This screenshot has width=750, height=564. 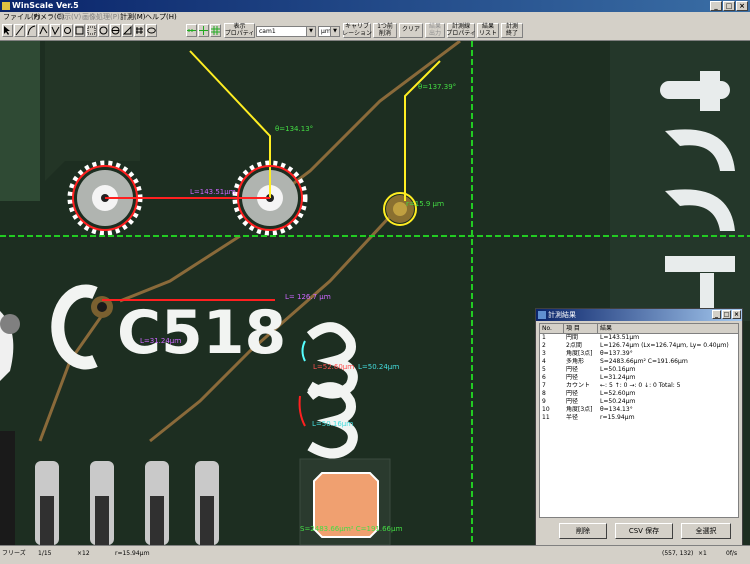 I want to click on count-tool-icon, so click(x=139, y=30).